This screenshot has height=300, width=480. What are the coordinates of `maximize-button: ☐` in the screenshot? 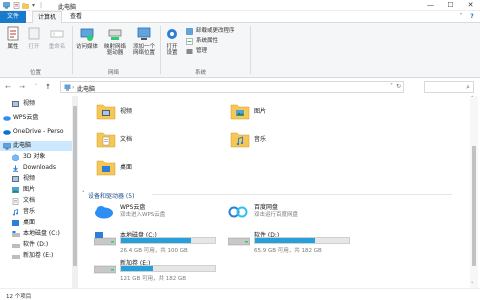 It's located at (450, 5).